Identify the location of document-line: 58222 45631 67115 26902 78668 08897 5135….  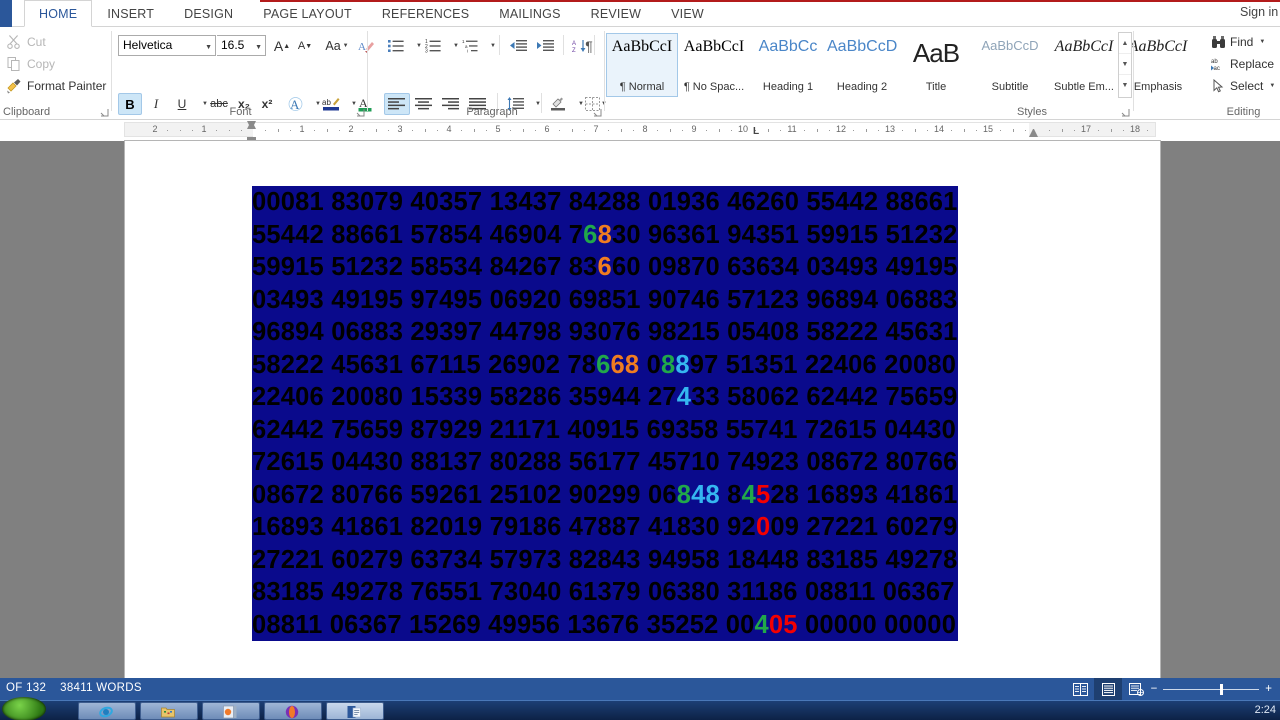
(605, 365).